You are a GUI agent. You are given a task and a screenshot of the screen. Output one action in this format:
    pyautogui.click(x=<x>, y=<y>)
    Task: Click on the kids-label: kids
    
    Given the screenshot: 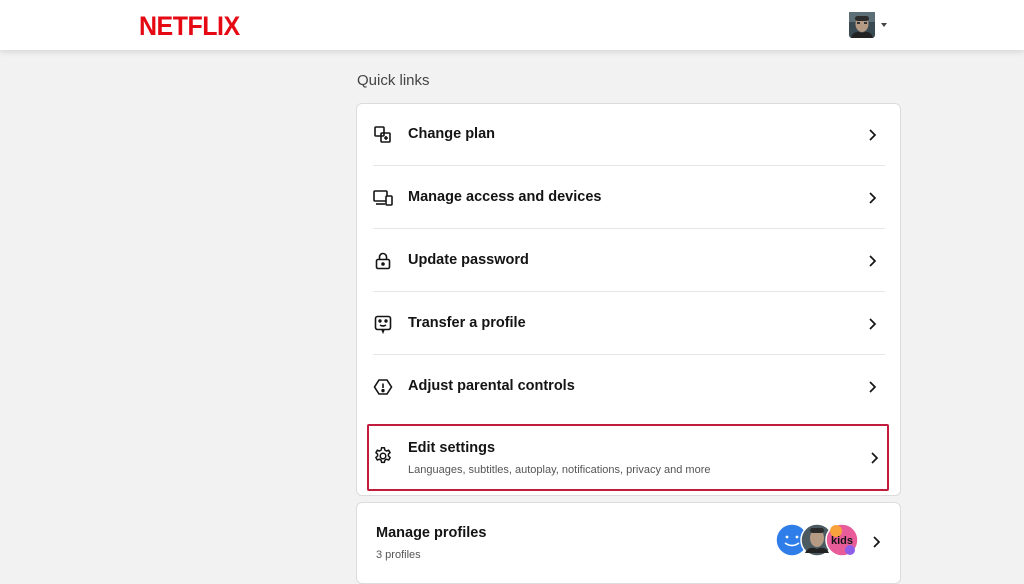 What is the action you would take?
    pyautogui.click(x=842, y=541)
    